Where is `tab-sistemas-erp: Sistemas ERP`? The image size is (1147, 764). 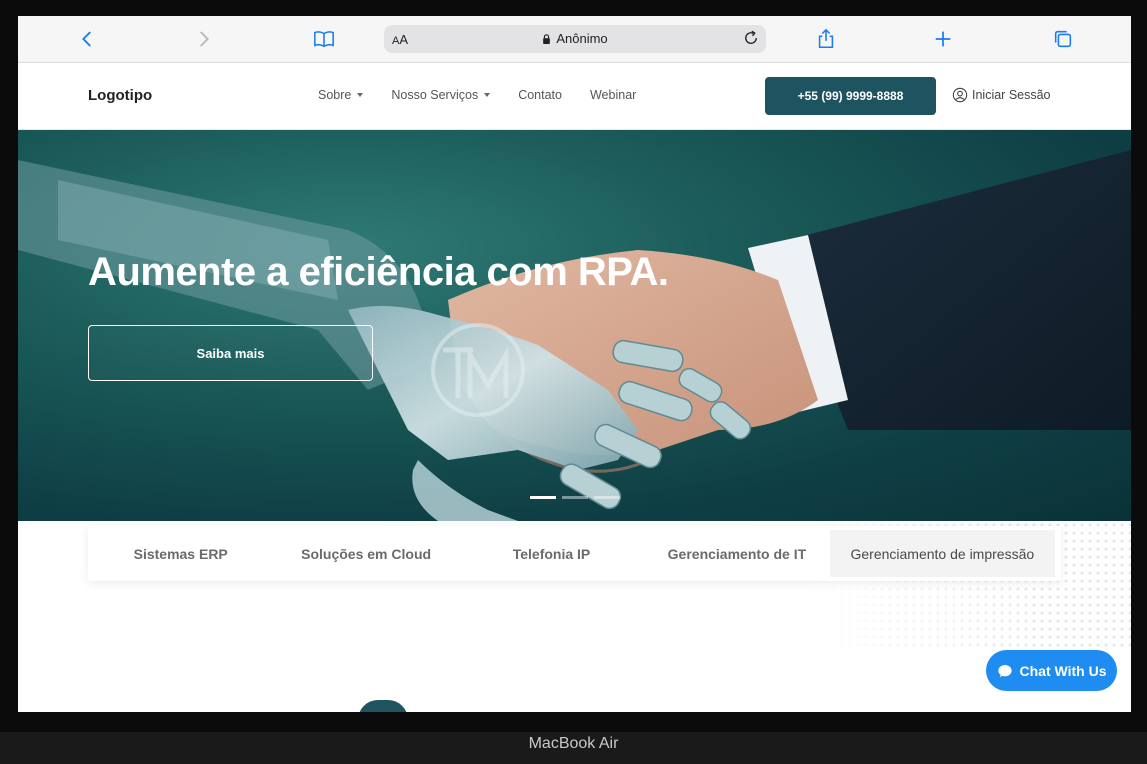
tab-sistemas-erp: Sistemas ERP is located at coordinates (180, 554).